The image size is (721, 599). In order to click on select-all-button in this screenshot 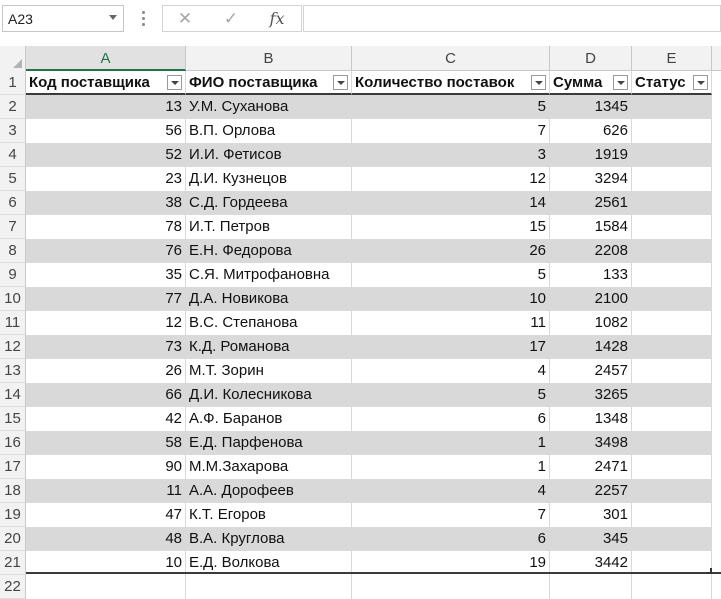, I will do `click(13, 58)`.